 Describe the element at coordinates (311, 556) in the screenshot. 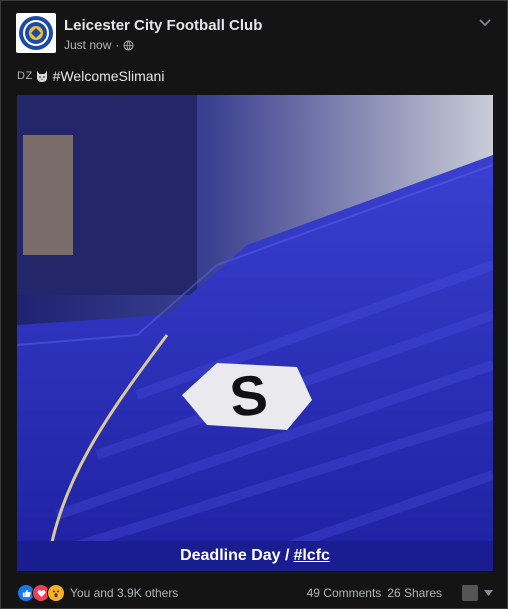

I see `banner-hashtag: #lcfc` at that location.